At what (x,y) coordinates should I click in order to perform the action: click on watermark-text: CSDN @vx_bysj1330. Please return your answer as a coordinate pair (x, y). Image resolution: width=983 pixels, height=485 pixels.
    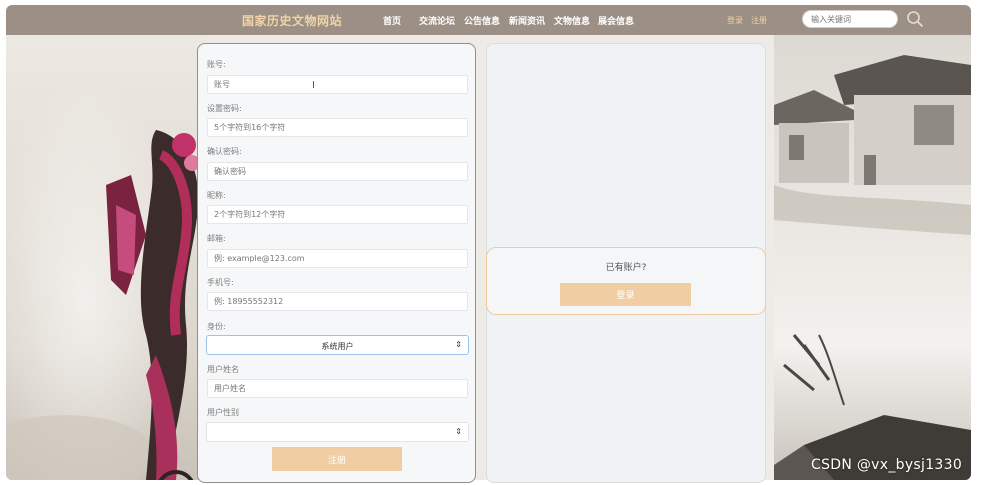
    Looking at the image, I should click on (887, 465).